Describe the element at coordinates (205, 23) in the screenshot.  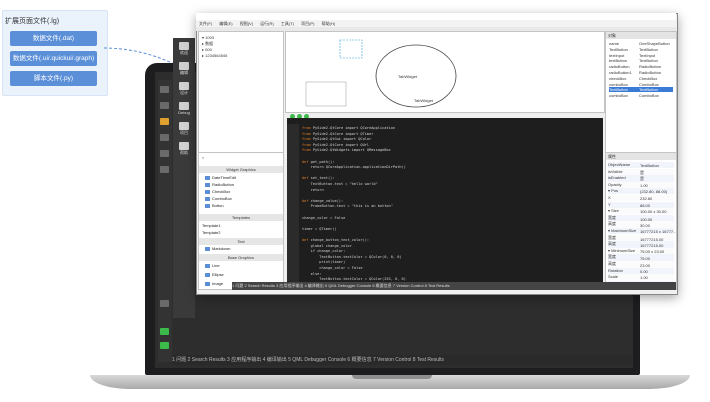
I see `menu-file: 文件(F)` at that location.